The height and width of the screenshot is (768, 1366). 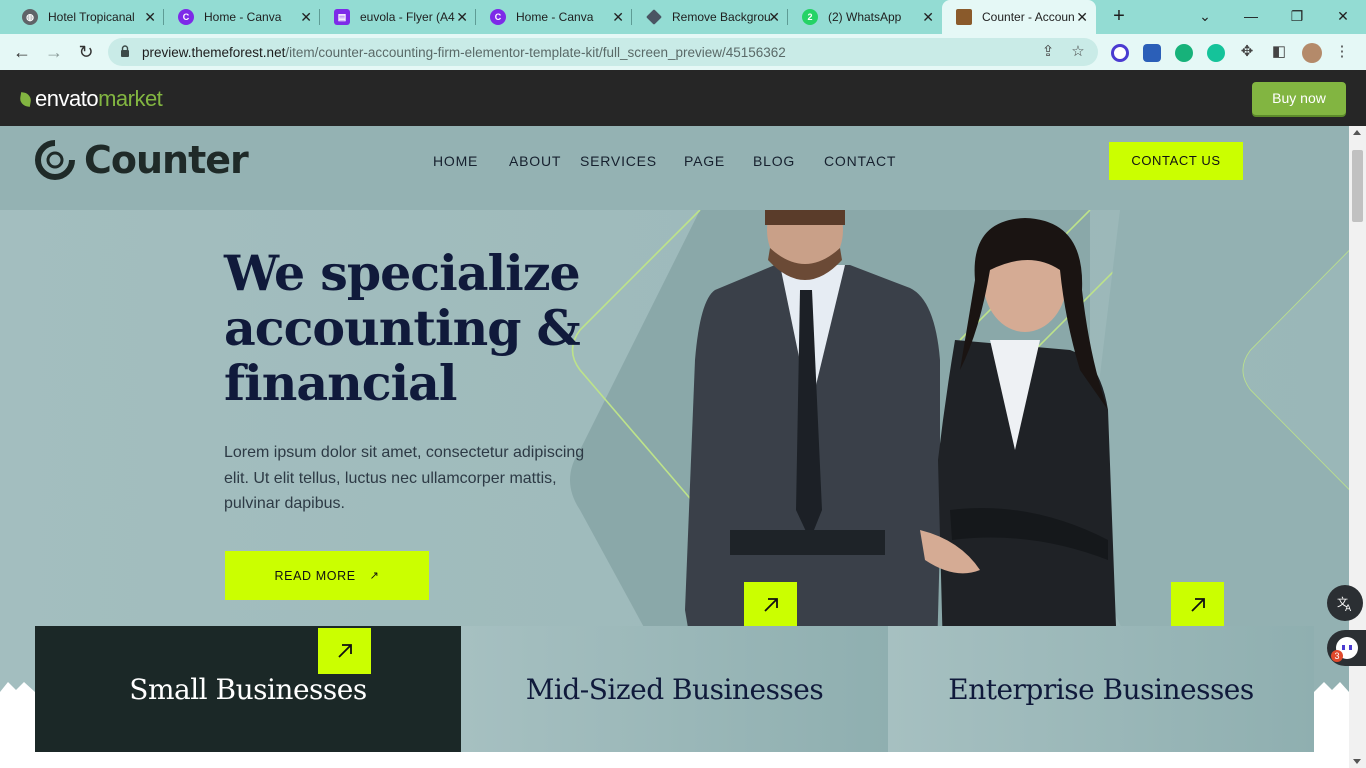 What do you see at coordinates (1251, 16) in the screenshot?
I see `minimize-icon: —` at bounding box center [1251, 16].